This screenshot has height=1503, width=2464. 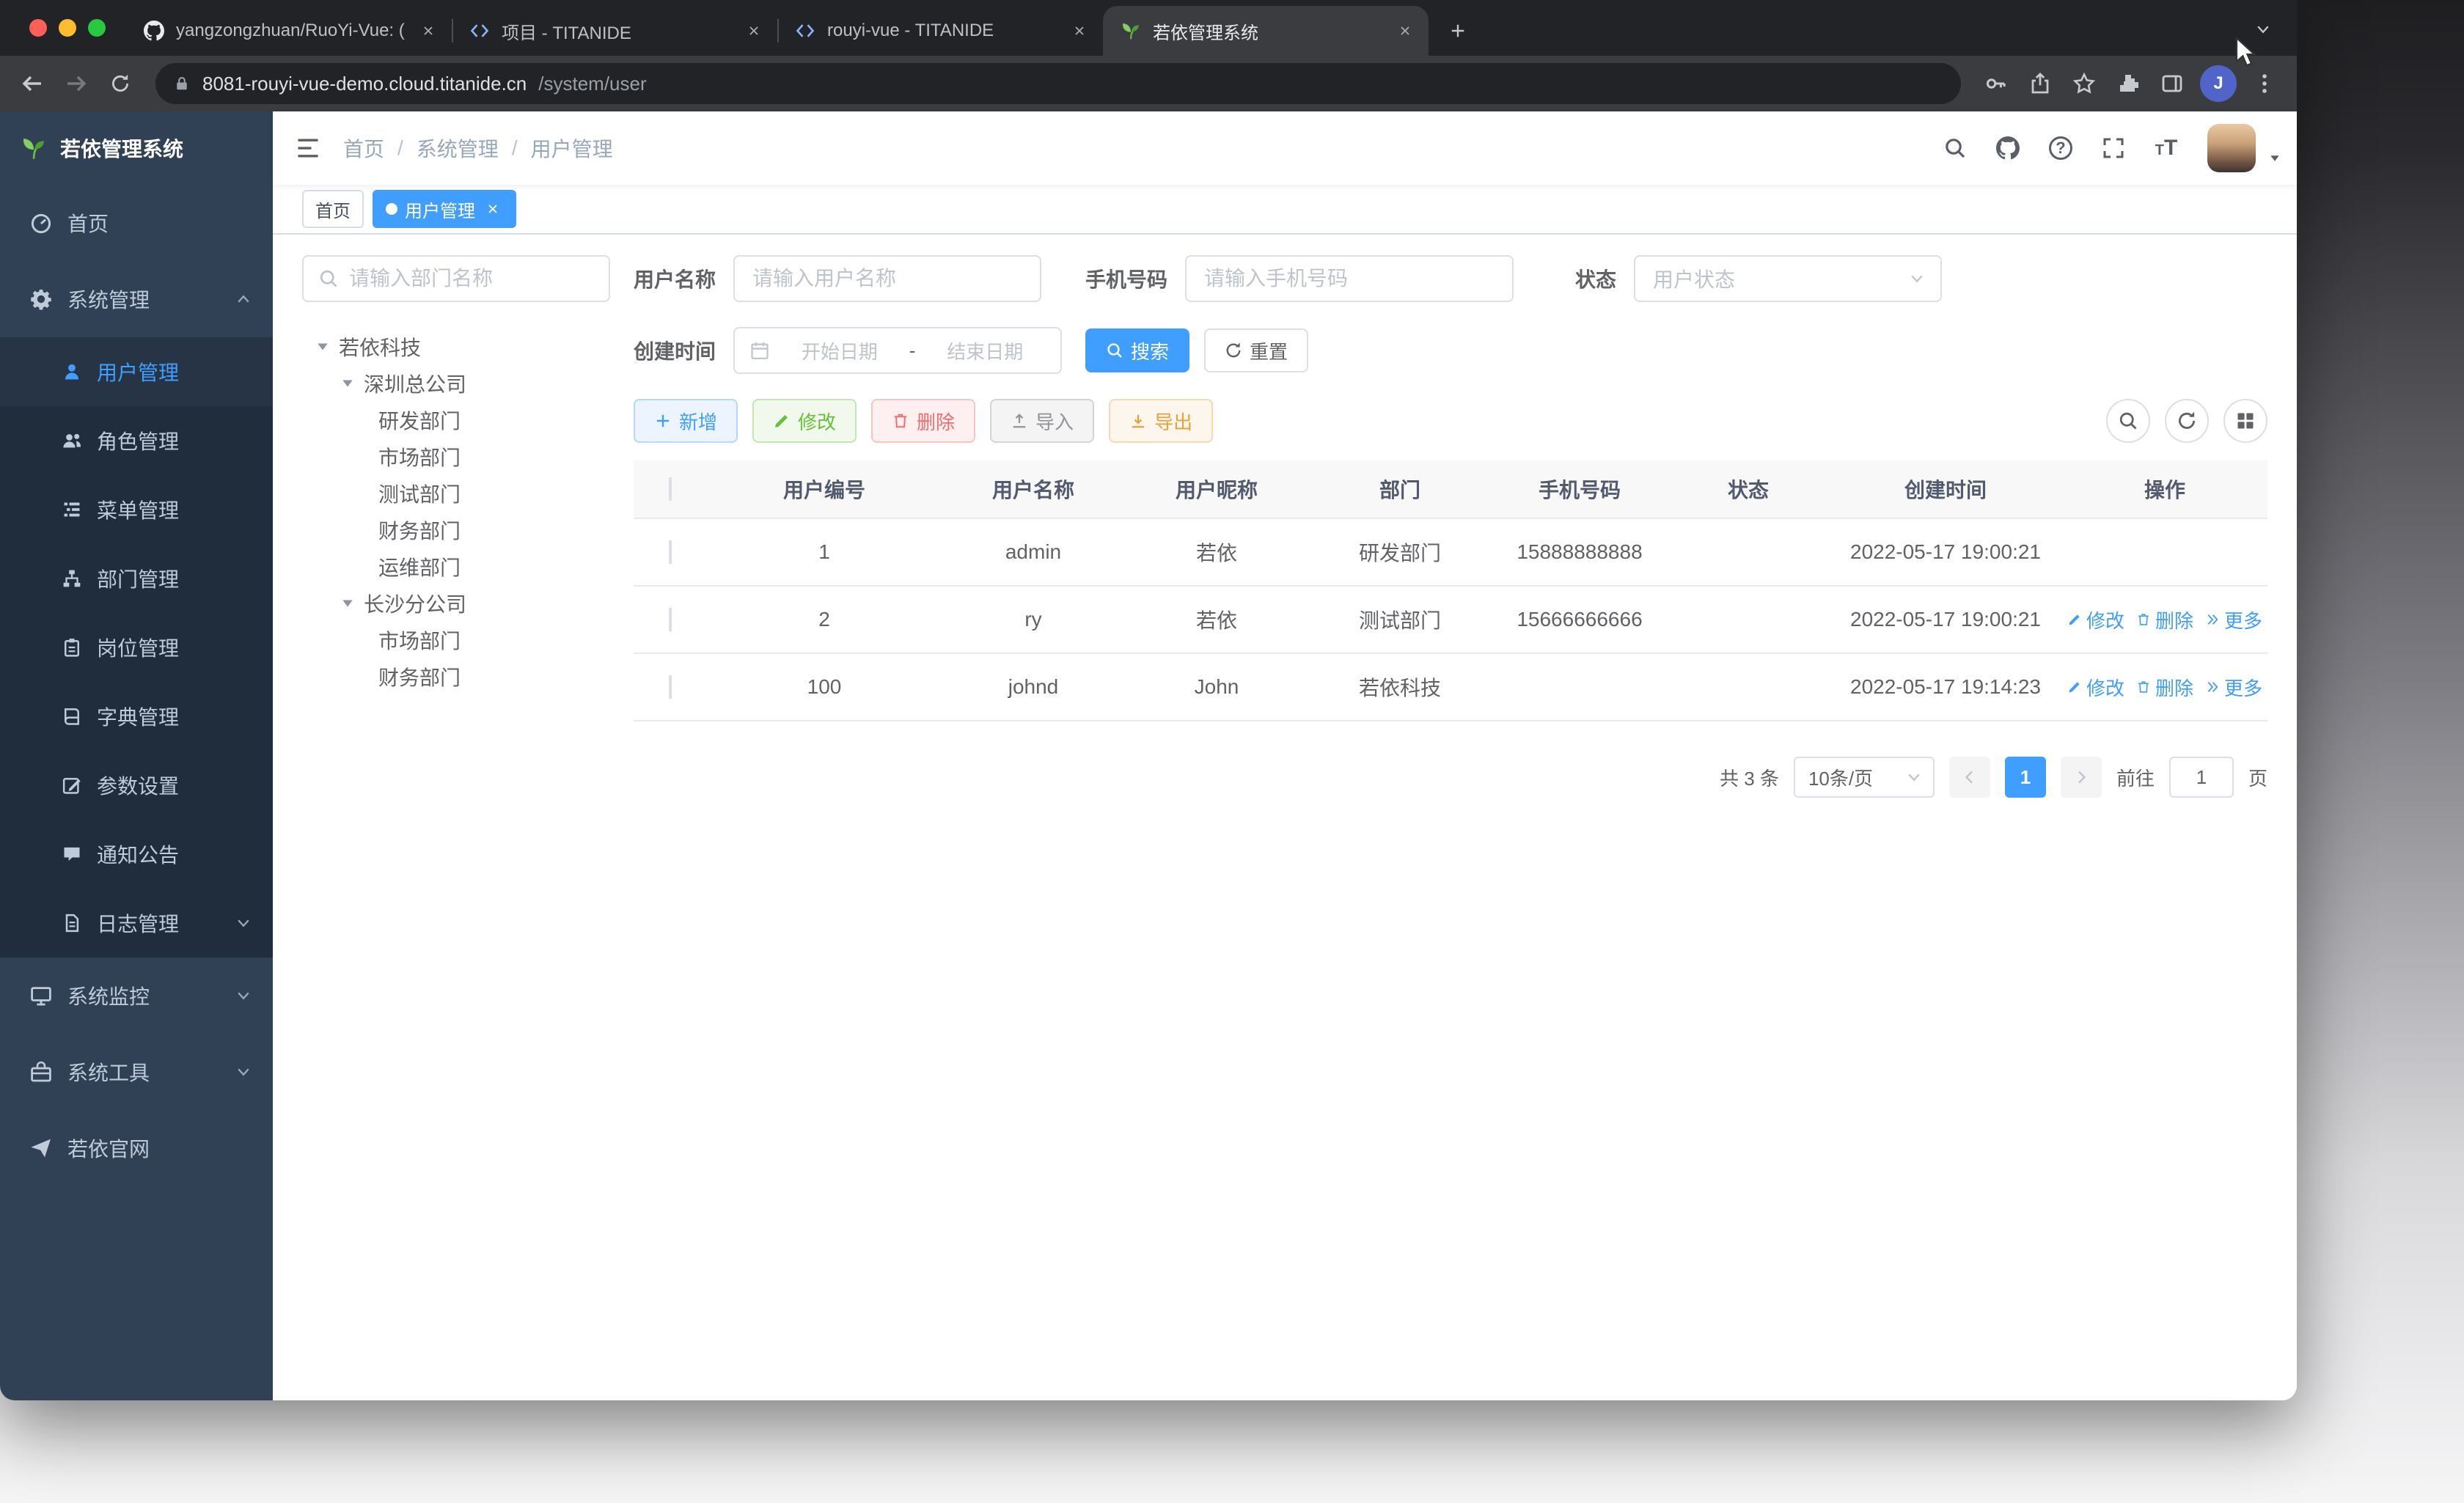 What do you see at coordinates (2172, 83) in the screenshot?
I see `side-panel-icon` at bounding box center [2172, 83].